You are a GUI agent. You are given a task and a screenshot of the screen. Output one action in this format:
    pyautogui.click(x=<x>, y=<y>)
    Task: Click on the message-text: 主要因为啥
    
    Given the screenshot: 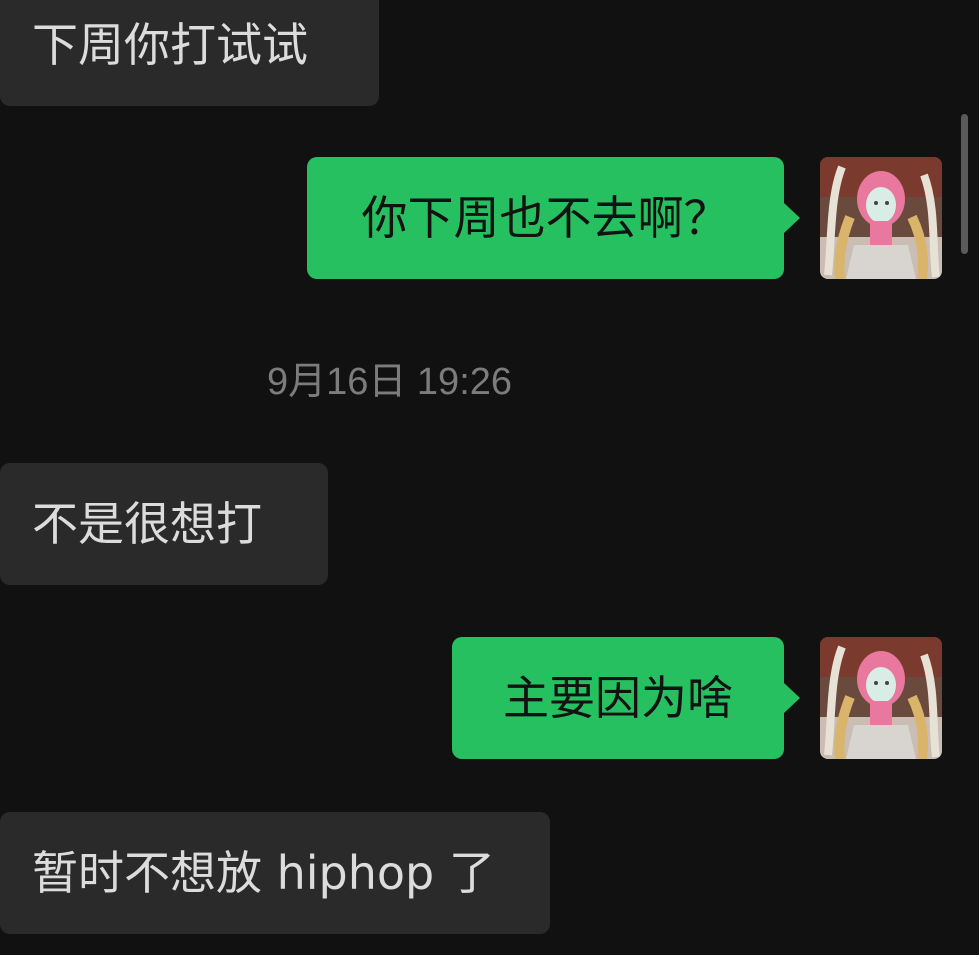 What is the action you would take?
    pyautogui.click(x=618, y=698)
    